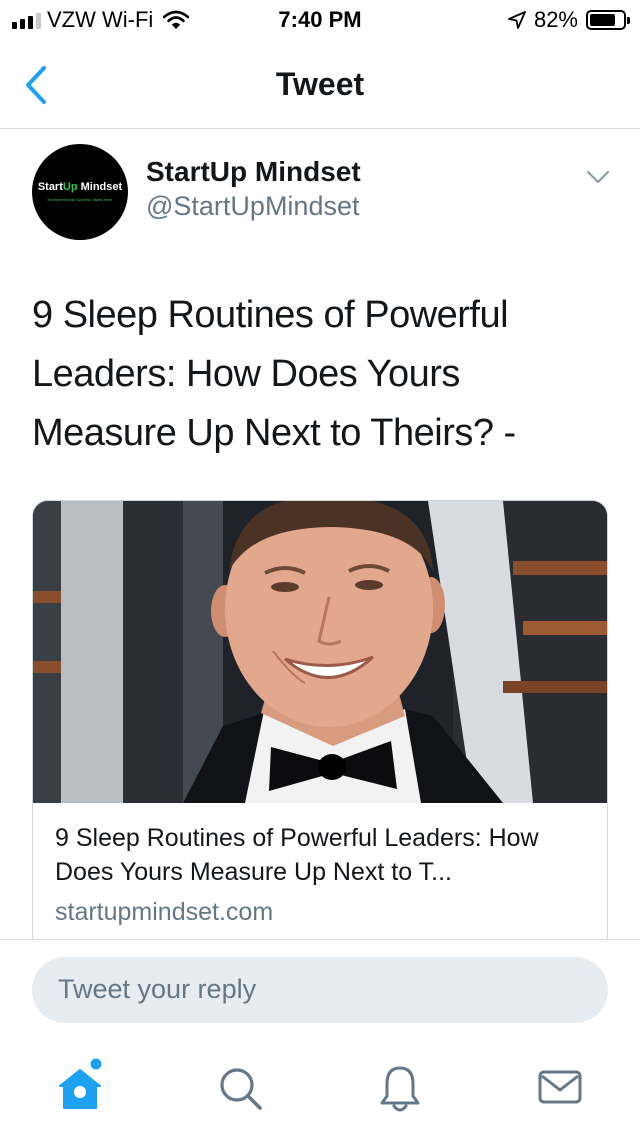 This screenshot has width=640, height=1137. I want to click on home-icon, so click(80, 1083).